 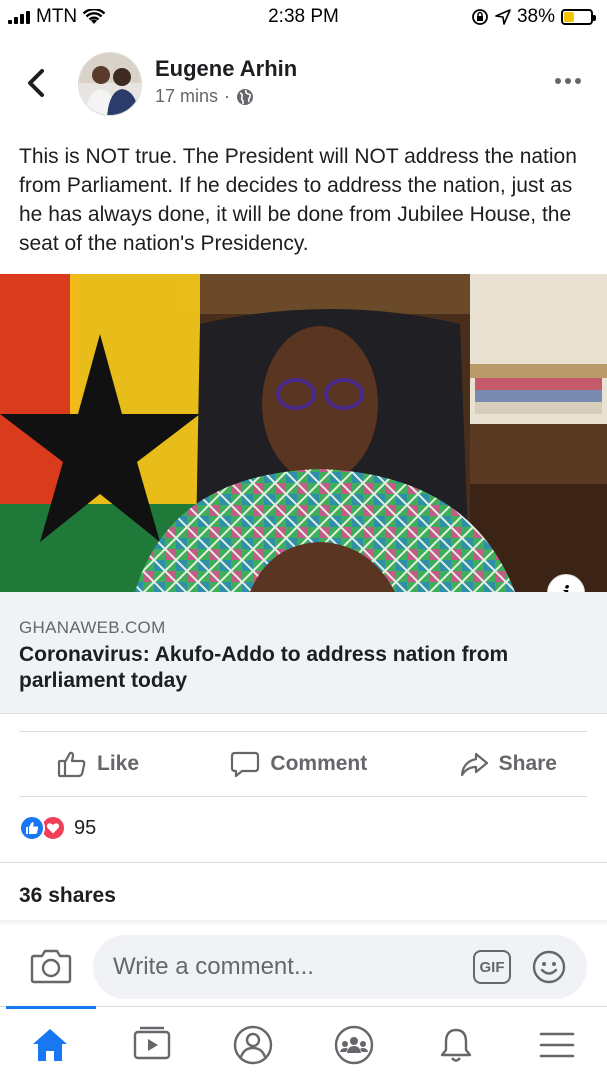 I want to click on tab-watch, so click(x=152, y=1045).